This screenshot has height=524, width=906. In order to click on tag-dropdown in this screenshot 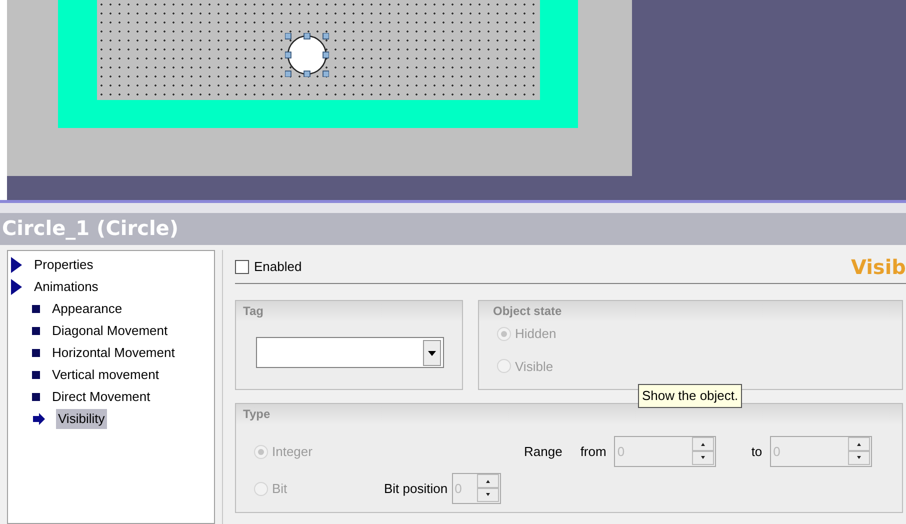, I will do `click(350, 352)`.